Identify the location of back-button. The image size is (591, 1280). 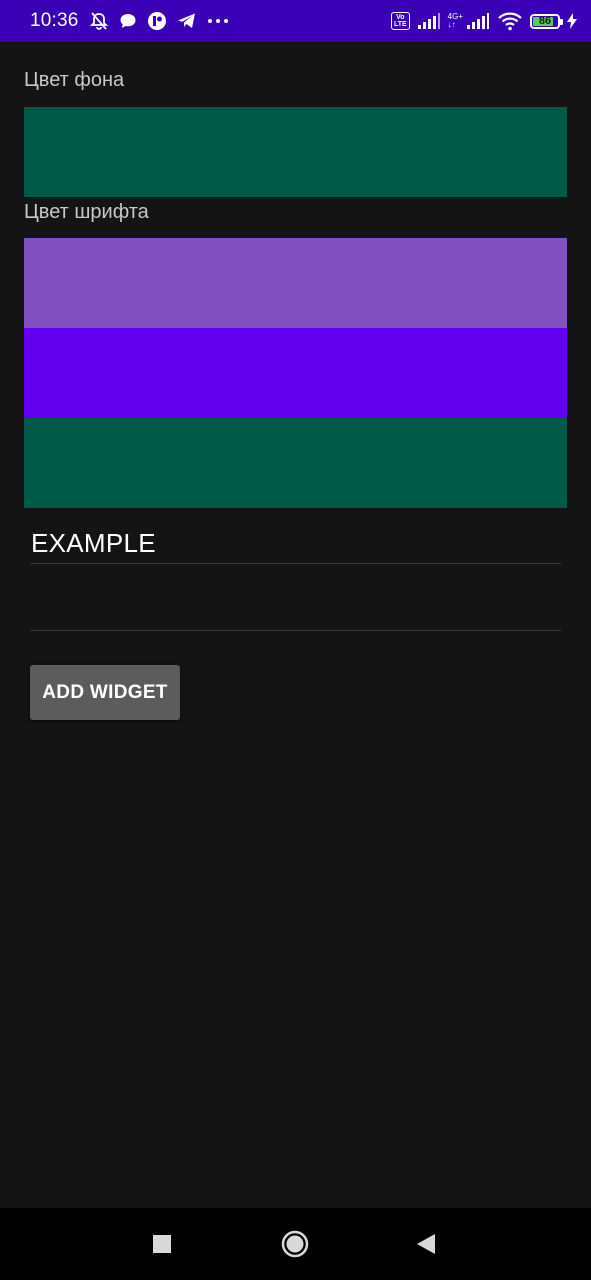
(426, 1244).